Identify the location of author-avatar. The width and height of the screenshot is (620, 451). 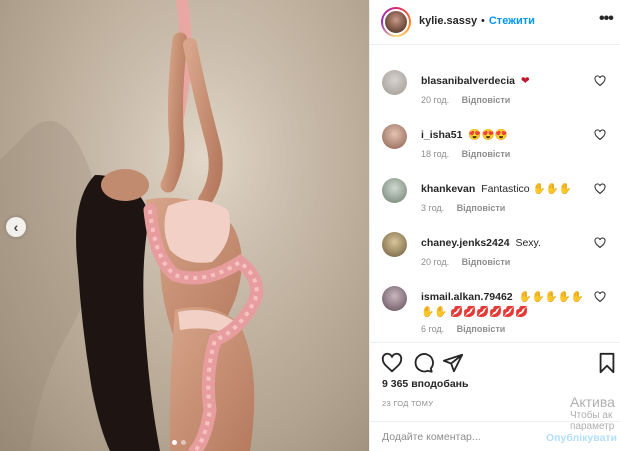
(396, 22).